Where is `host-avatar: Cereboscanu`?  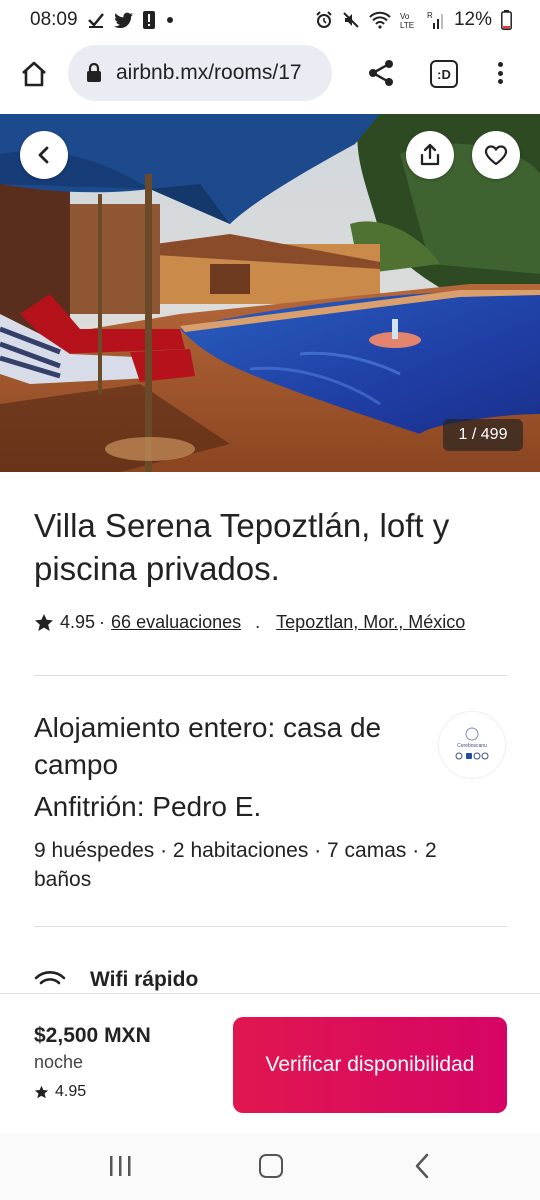
host-avatar: Cereboscanu is located at coordinates (472, 745).